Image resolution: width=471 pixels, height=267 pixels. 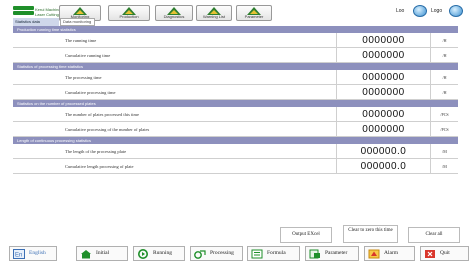 I want to click on nav-formula-button: Formula, so click(x=273, y=253).